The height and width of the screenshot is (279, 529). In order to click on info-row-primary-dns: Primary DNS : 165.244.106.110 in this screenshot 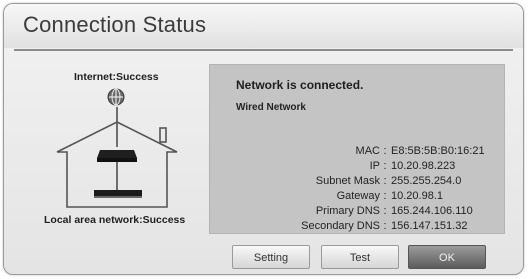, I will do `click(365, 210)`.